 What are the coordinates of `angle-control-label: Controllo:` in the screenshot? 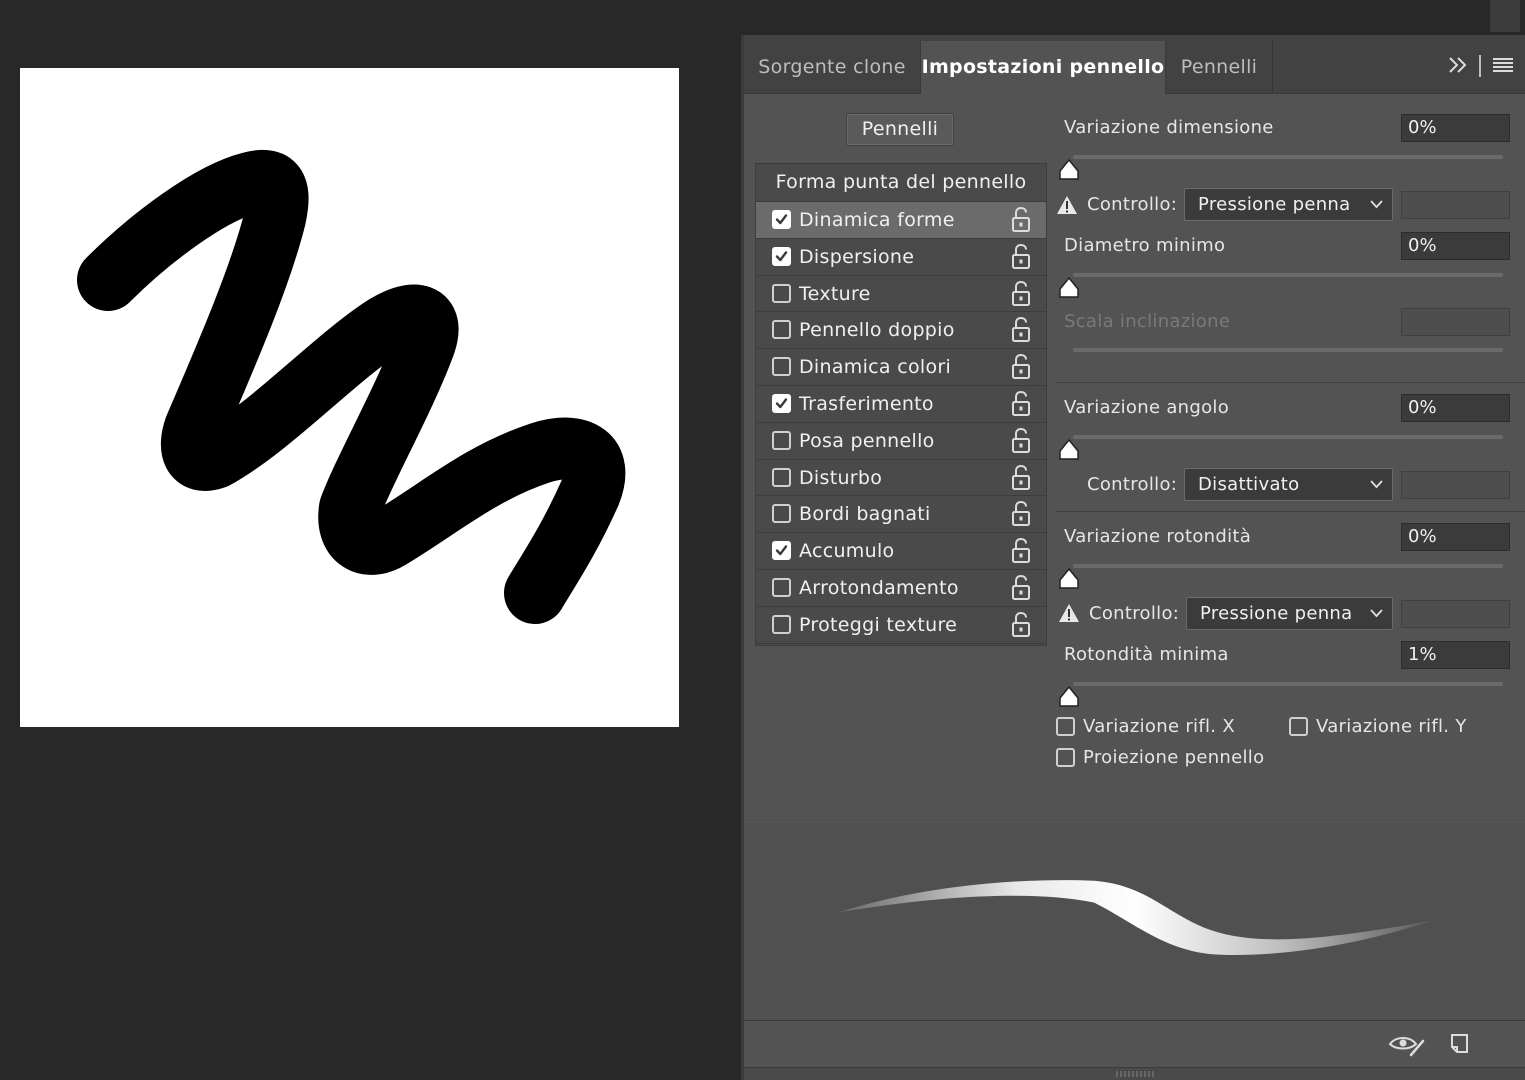 It's located at (1132, 484).